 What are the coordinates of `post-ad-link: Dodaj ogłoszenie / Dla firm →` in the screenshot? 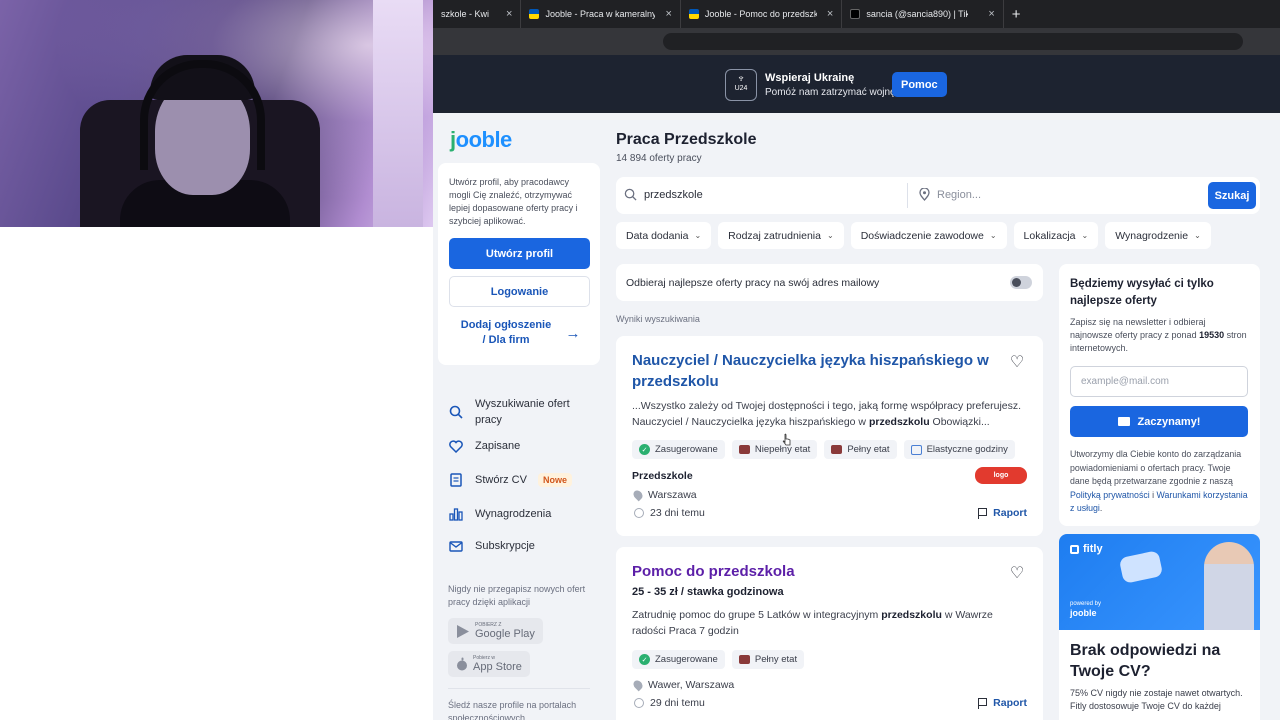 It's located at (519, 333).